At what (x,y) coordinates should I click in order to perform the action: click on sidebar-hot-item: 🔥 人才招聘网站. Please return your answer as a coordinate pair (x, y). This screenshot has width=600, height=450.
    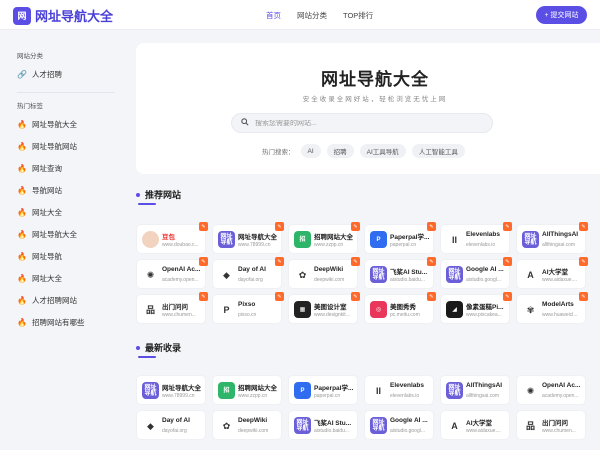
    Looking at the image, I should click on (47, 300).